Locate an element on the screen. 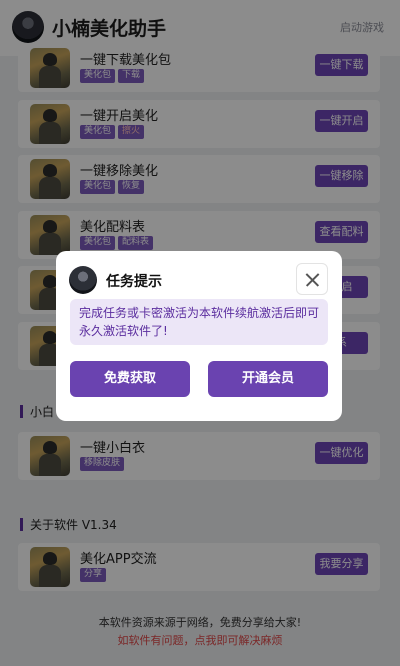  dialog-avatar is located at coordinates (83, 280).